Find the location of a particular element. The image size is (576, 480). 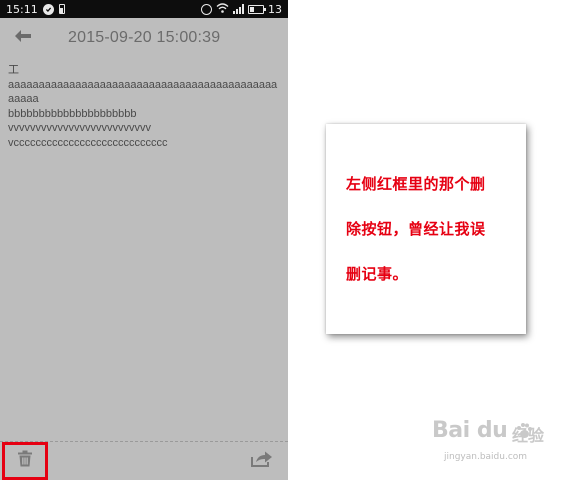

arrow-left-icon is located at coordinates (23, 38).